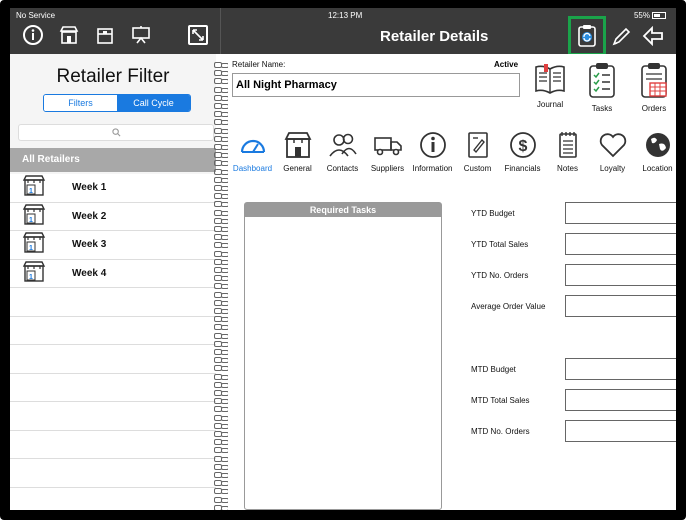  I want to click on tab-general: General, so click(297, 151).